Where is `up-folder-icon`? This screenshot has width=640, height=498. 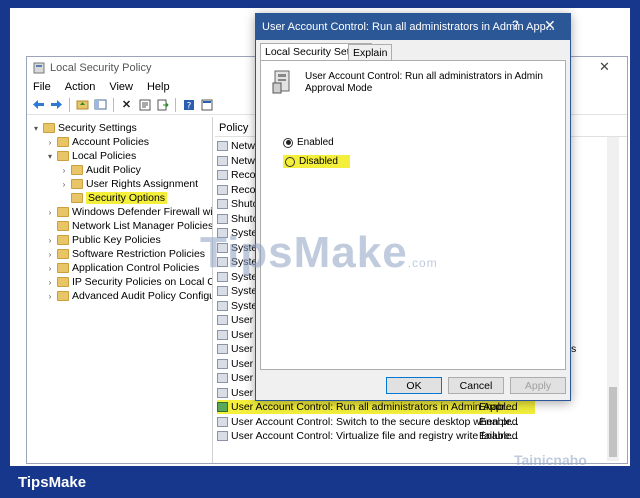
up-folder-icon is located at coordinates (82, 105).